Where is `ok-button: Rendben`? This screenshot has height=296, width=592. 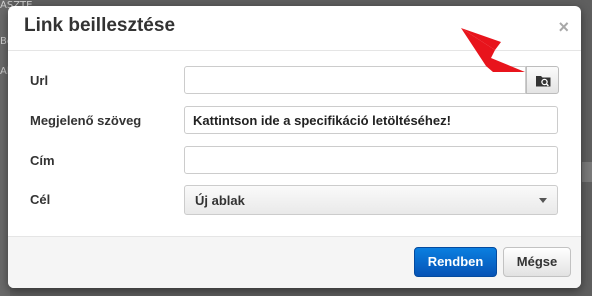 ok-button: Rendben is located at coordinates (455, 262).